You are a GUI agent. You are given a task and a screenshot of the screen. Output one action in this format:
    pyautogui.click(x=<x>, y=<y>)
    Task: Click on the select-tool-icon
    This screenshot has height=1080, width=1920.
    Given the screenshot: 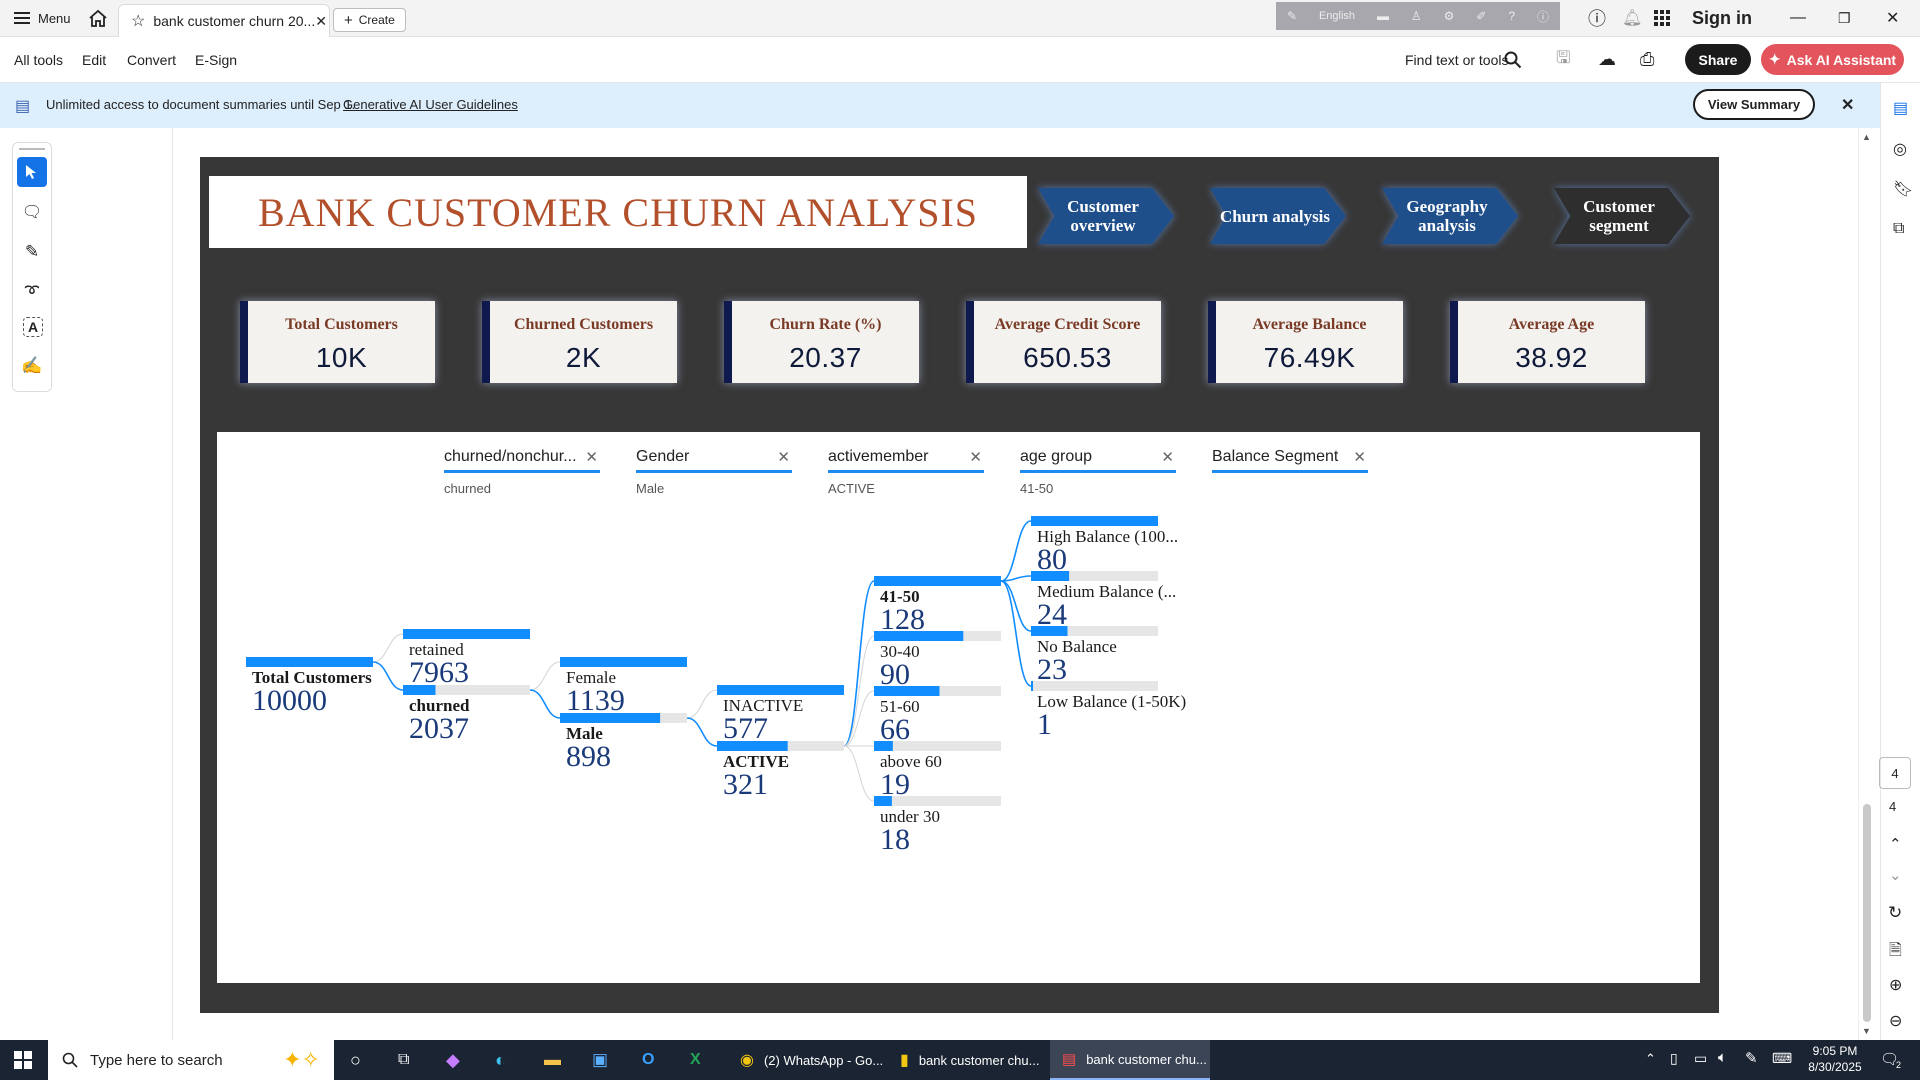 What is the action you would take?
    pyautogui.click(x=32, y=172)
    